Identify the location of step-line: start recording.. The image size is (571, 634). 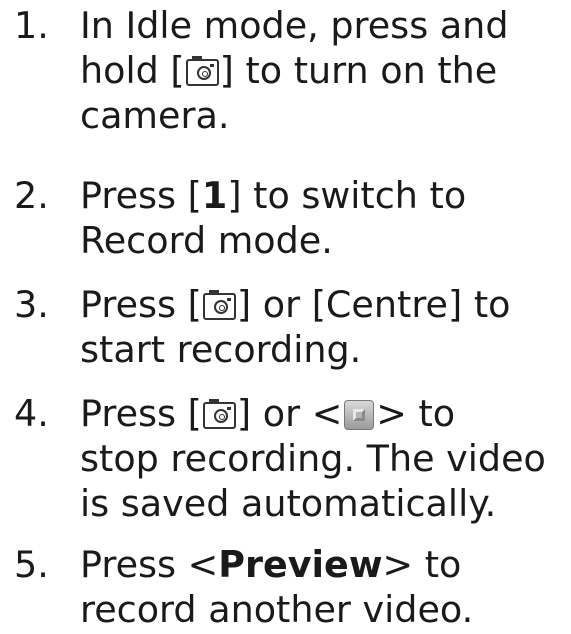
(325, 349).